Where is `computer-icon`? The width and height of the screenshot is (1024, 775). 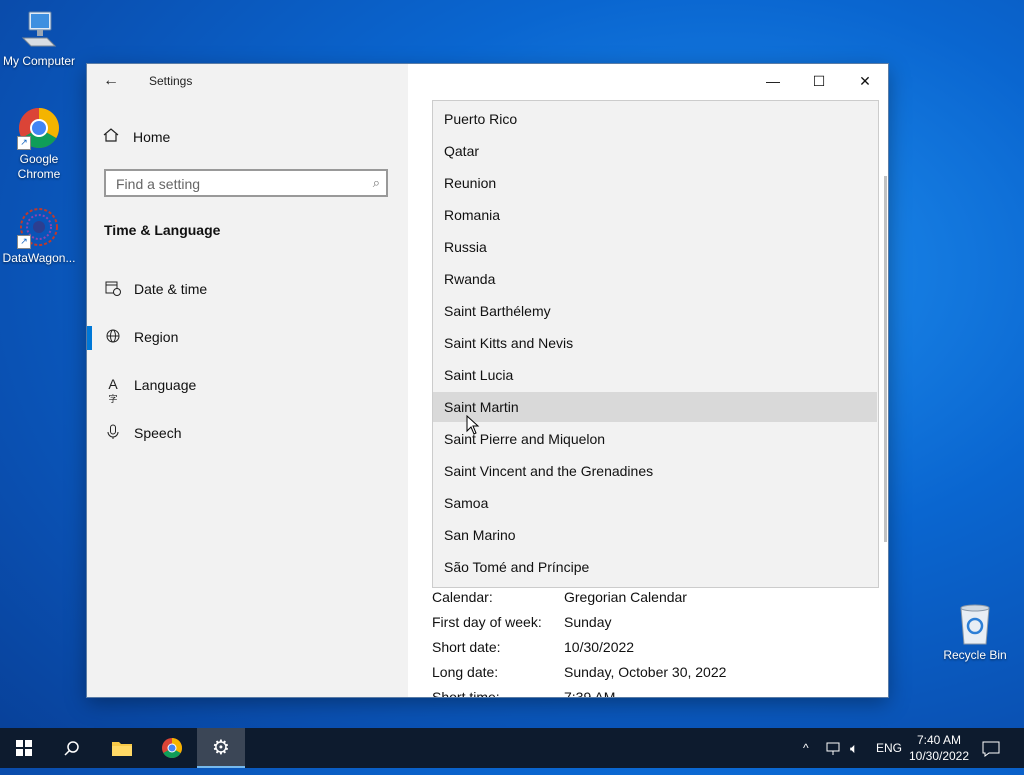 computer-icon is located at coordinates (39, 30).